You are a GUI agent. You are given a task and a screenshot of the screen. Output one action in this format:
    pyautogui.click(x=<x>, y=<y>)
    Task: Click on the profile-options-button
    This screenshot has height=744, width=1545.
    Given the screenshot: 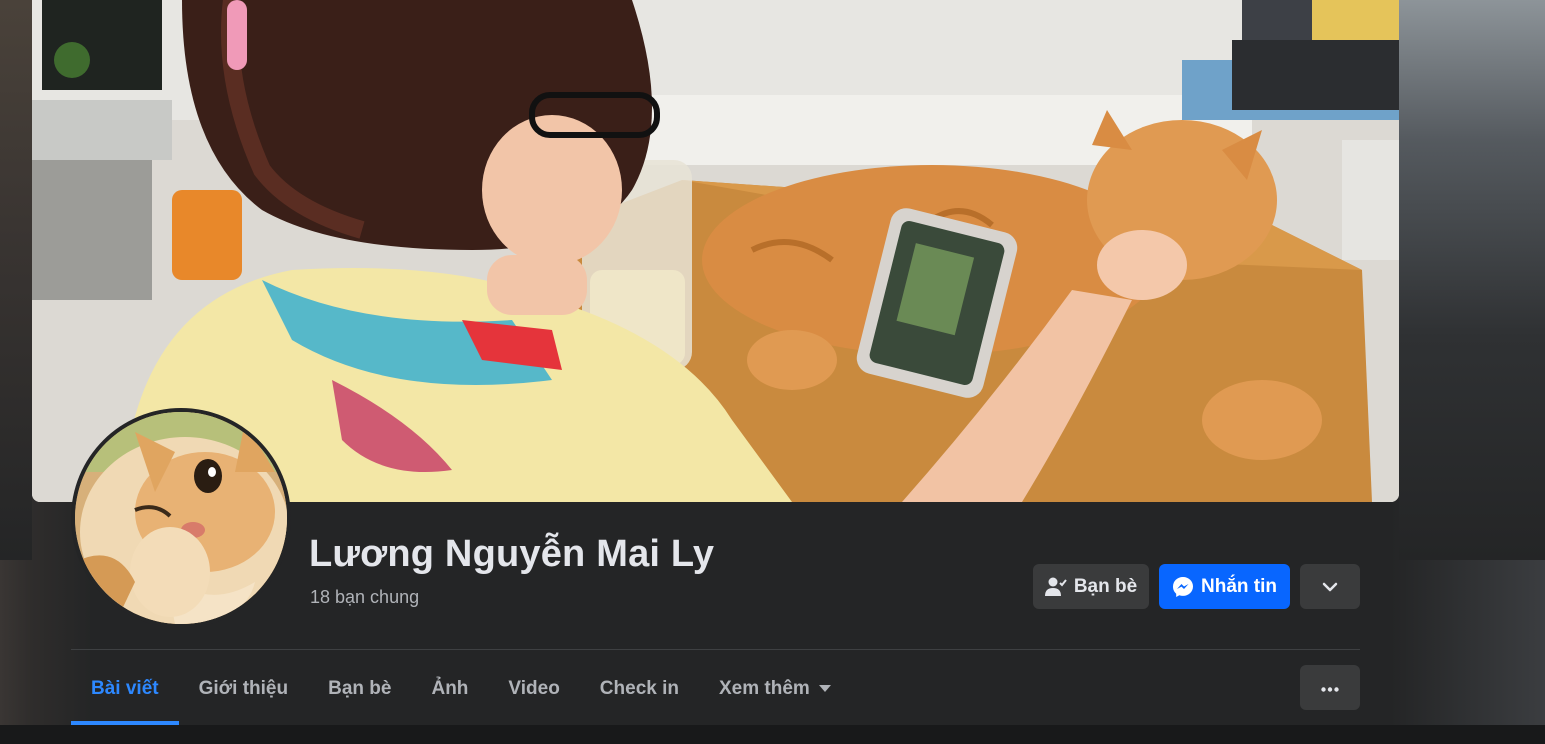 What is the action you would take?
    pyautogui.click(x=1330, y=586)
    